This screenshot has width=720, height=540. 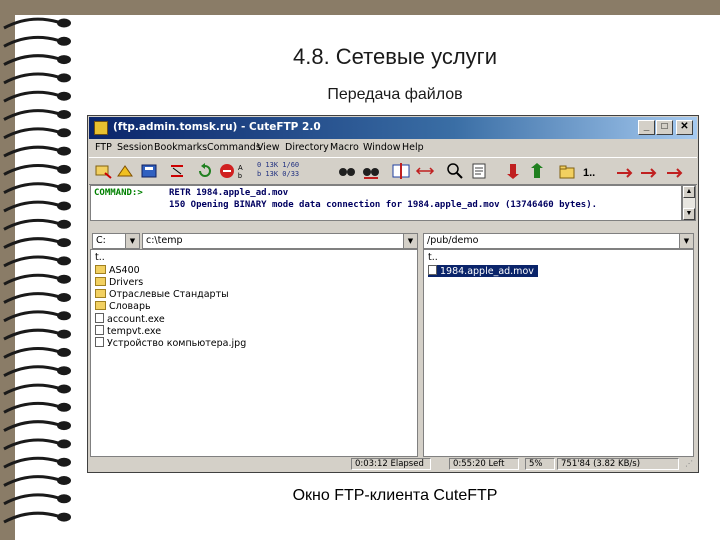 What do you see at coordinates (689, 192) in the screenshot?
I see `scroll-up-icon: ▲` at bounding box center [689, 192].